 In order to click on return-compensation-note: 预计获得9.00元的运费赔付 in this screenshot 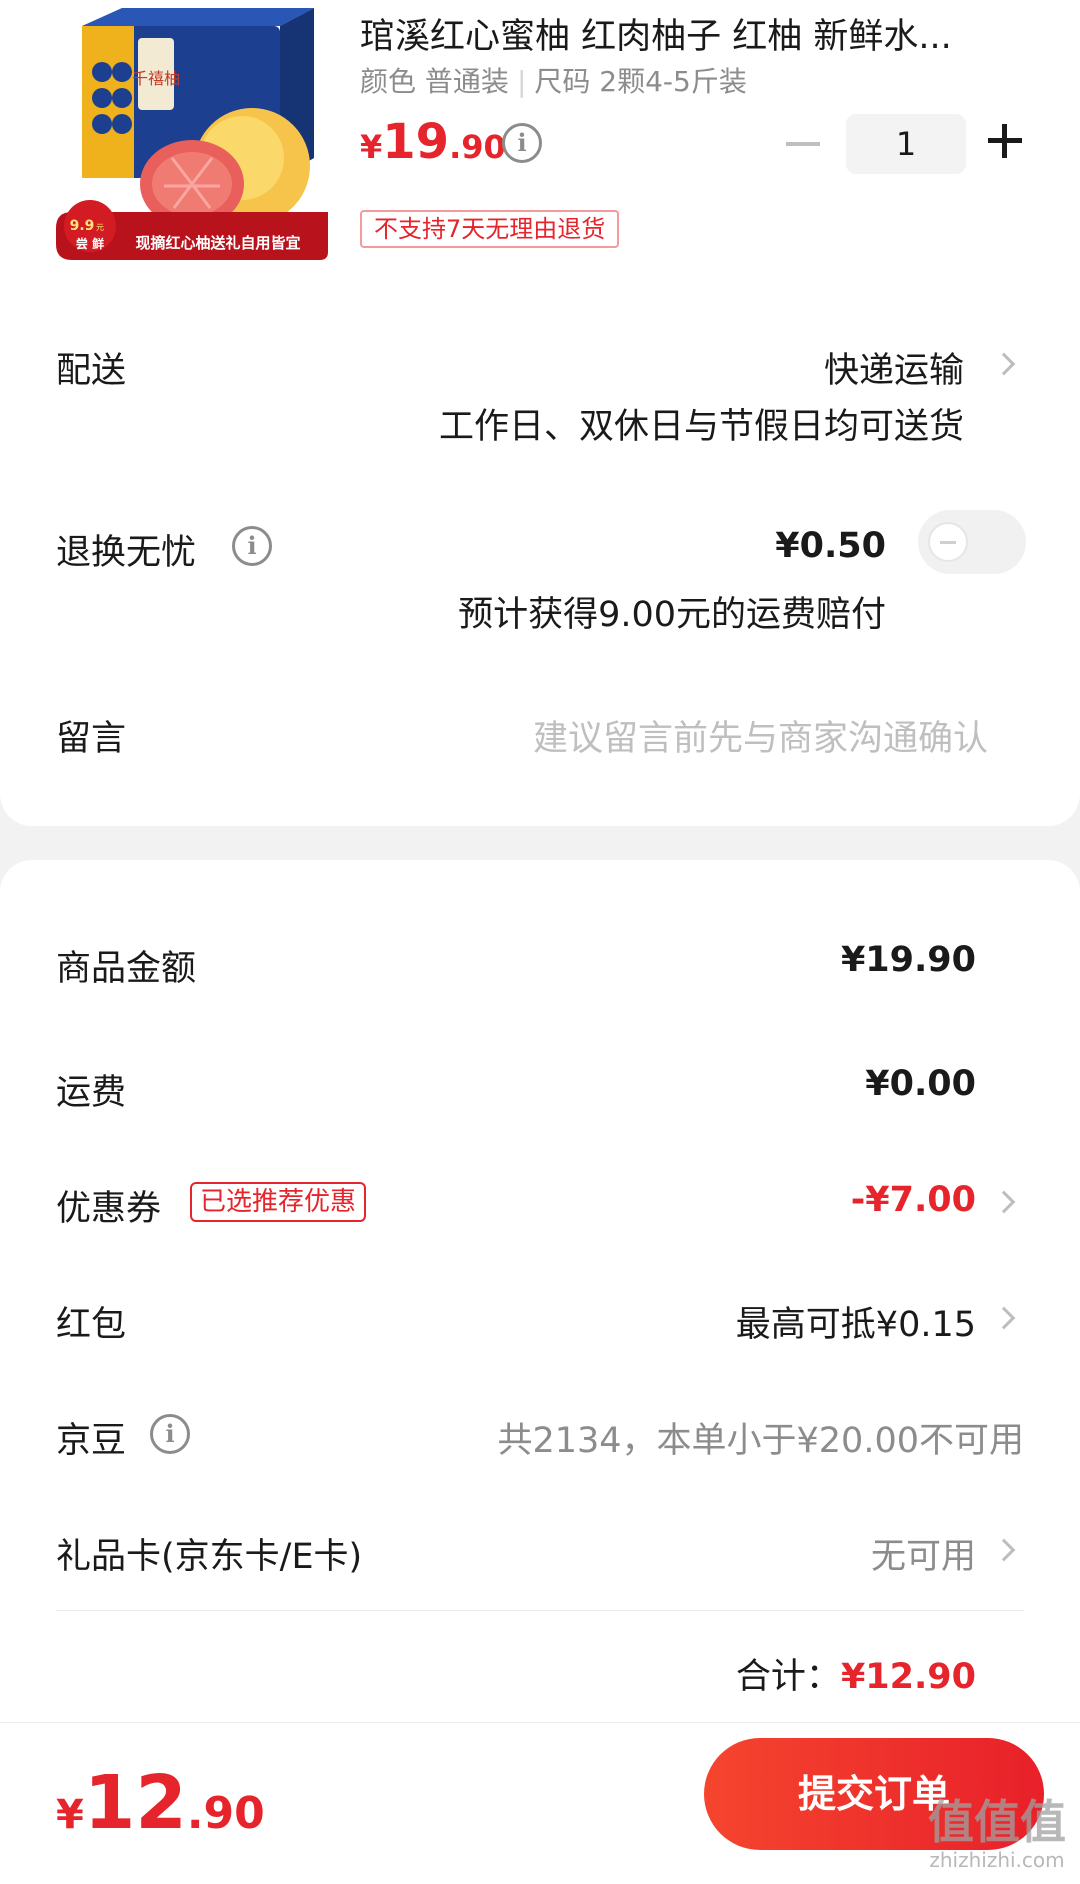, I will do `click(672, 615)`.